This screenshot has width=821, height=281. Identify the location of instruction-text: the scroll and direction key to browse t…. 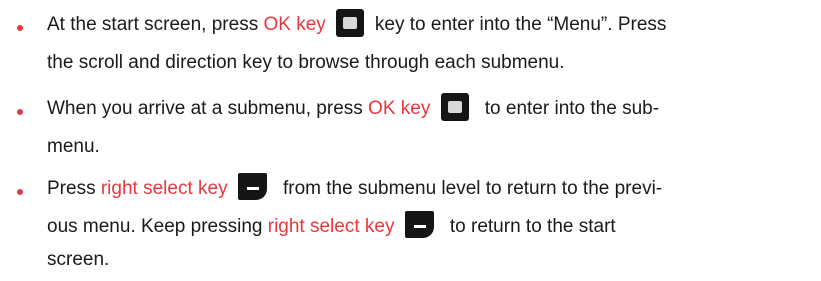
(306, 62).